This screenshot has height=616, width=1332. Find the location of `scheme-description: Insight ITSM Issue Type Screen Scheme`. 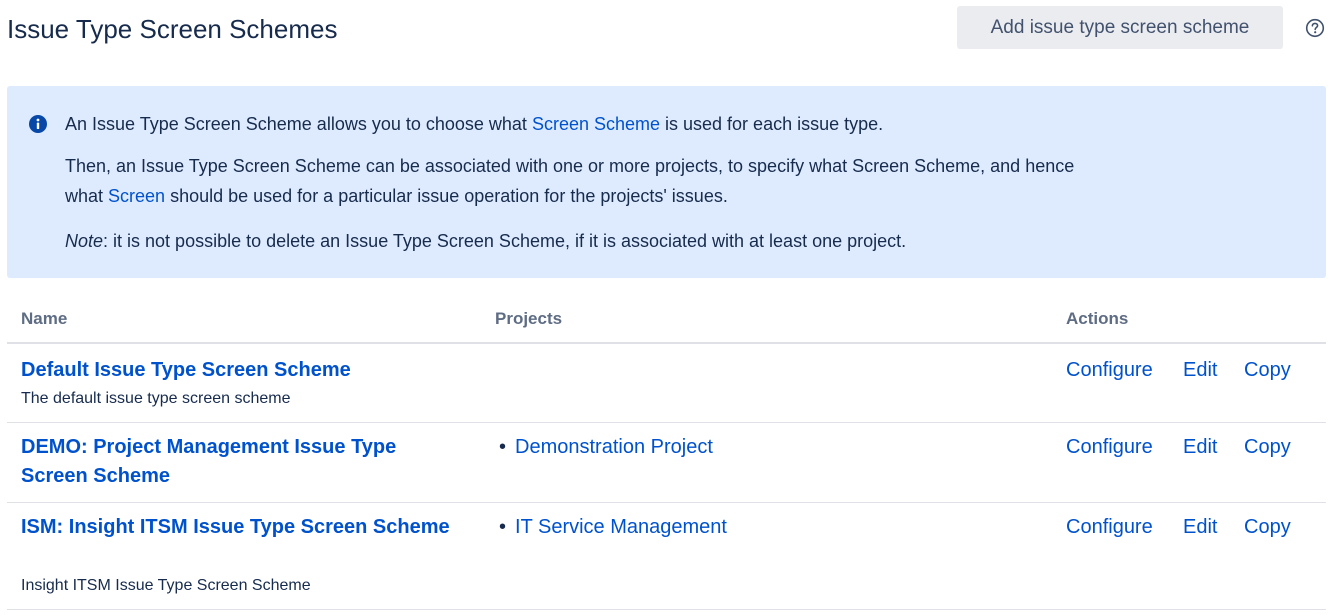

scheme-description: Insight ITSM Issue Type Screen Scheme is located at coordinates (166, 586).